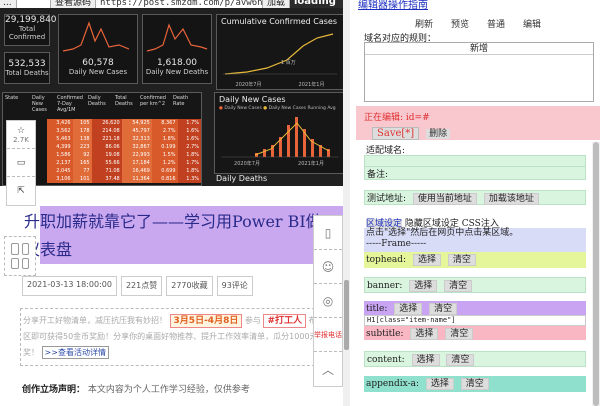 Image resolution: width=600 pixels, height=406 pixels. I want to click on field-label: content:, so click(386, 360).